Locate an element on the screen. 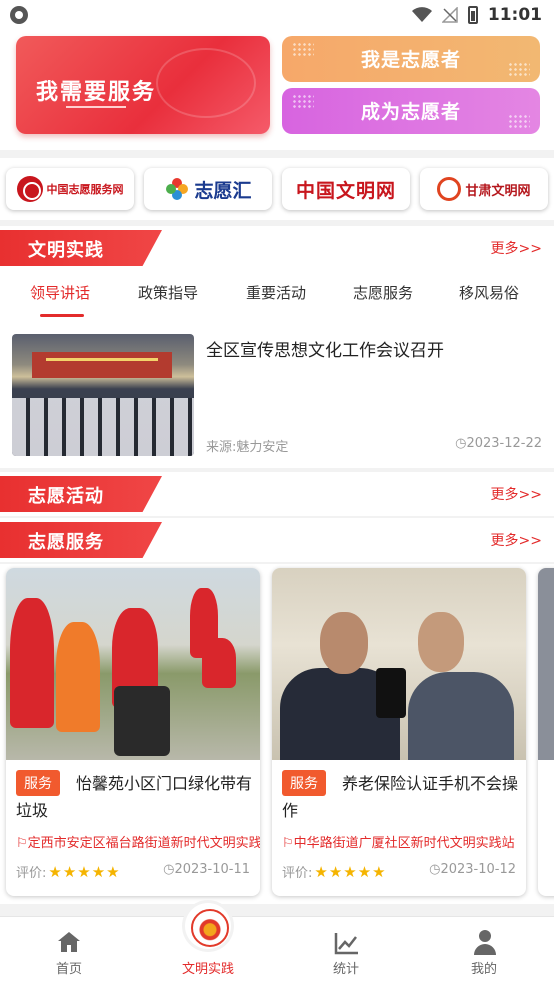  category-tabs: 领导讲话 政策指导 重要活动 志愿服务 移风易俗 is located at coordinates (277, 295).